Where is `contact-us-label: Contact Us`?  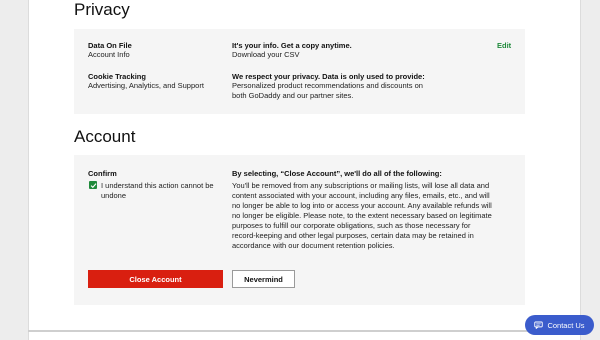
contact-us-label: Contact Us is located at coordinates (566, 325).